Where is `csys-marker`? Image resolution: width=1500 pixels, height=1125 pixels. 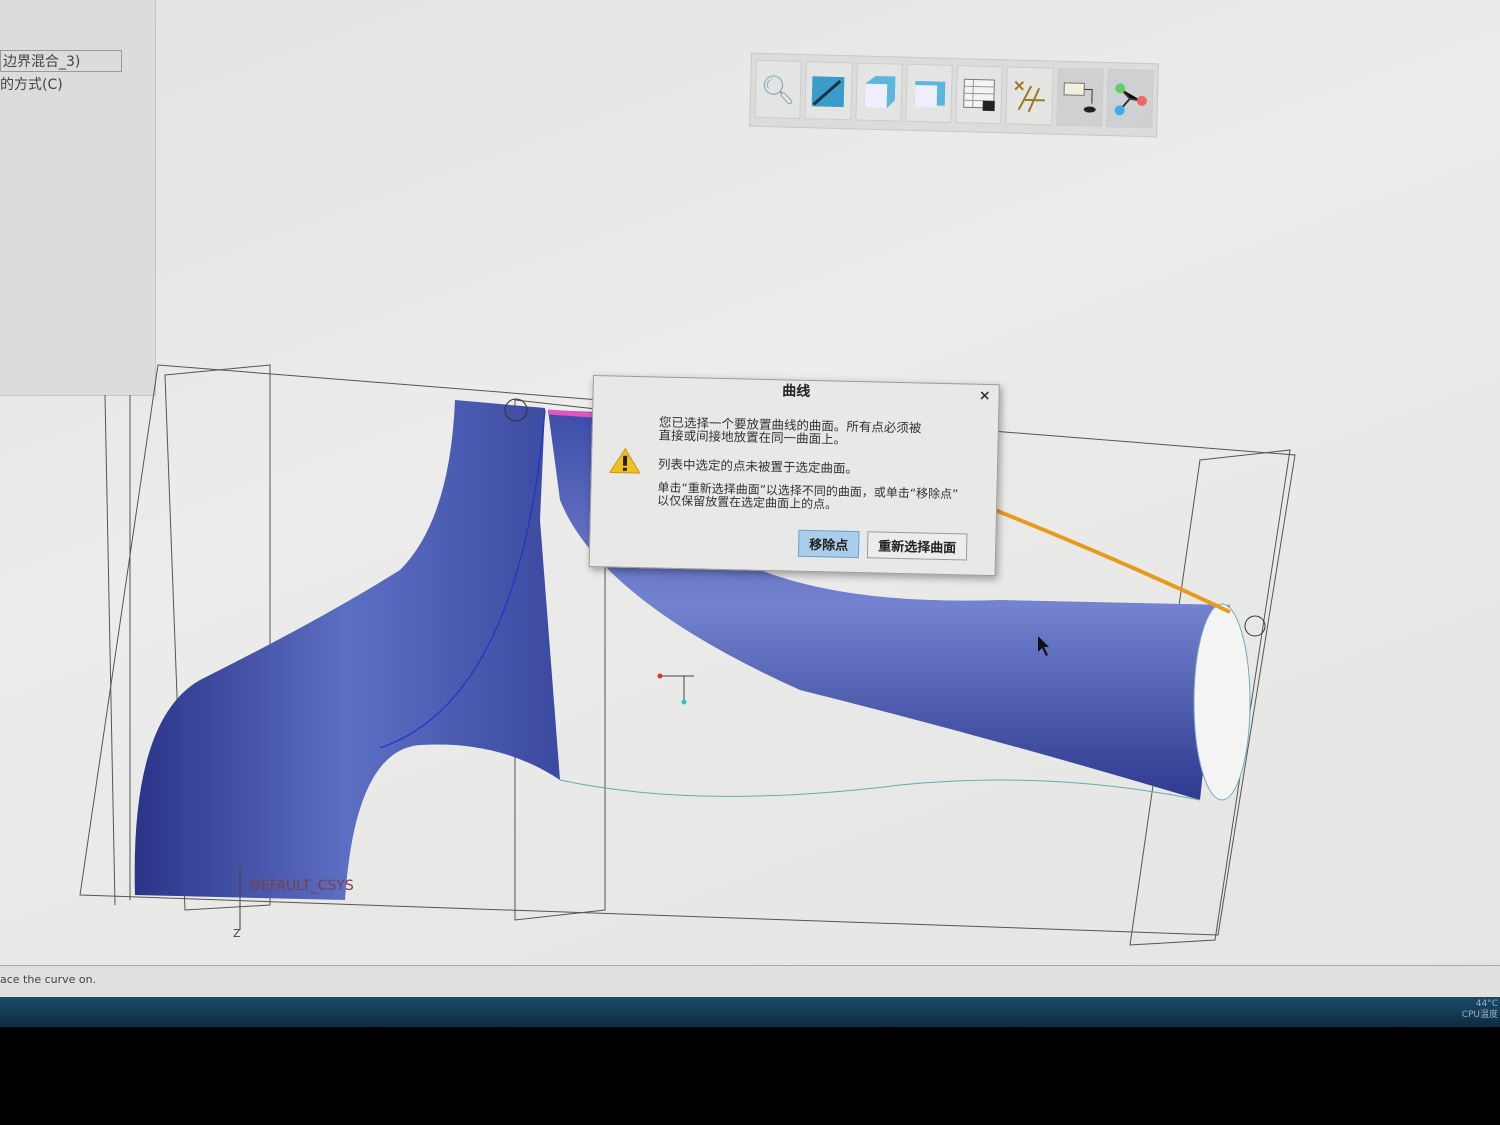 csys-marker is located at coordinates (675, 689).